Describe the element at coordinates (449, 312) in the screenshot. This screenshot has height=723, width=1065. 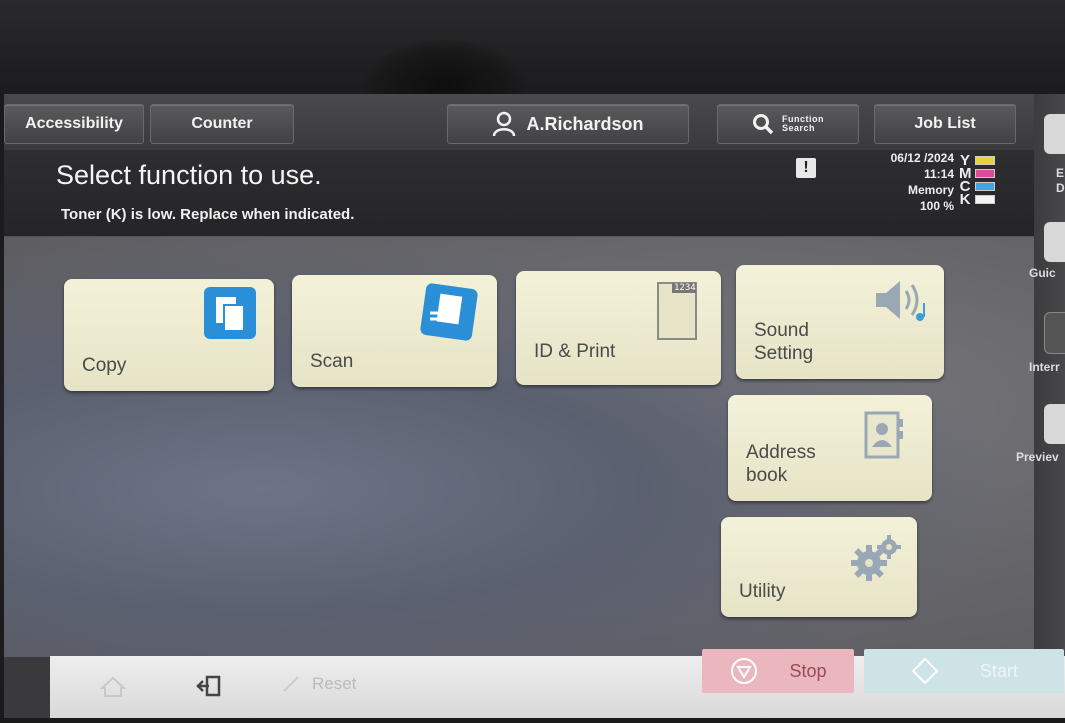
I see `scan-icon` at that location.